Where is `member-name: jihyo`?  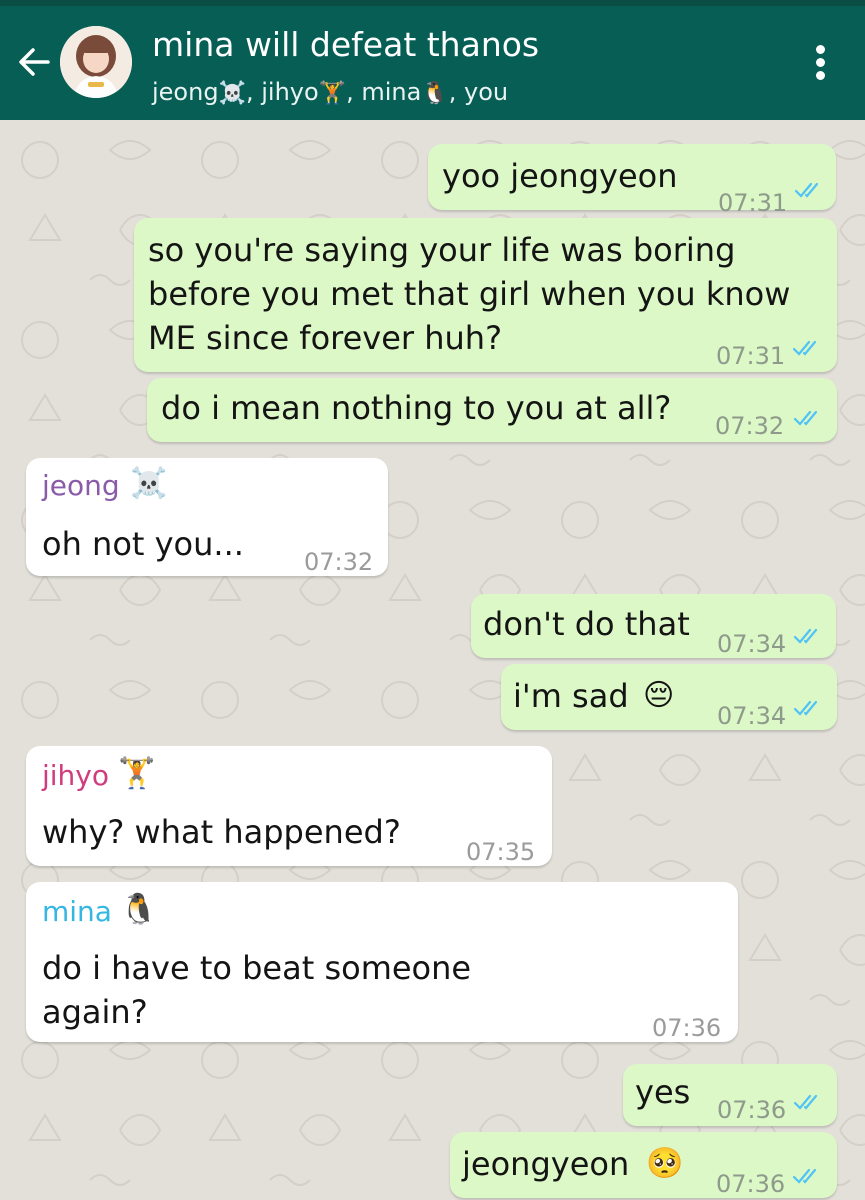
member-name: jihyo is located at coordinates (290, 92).